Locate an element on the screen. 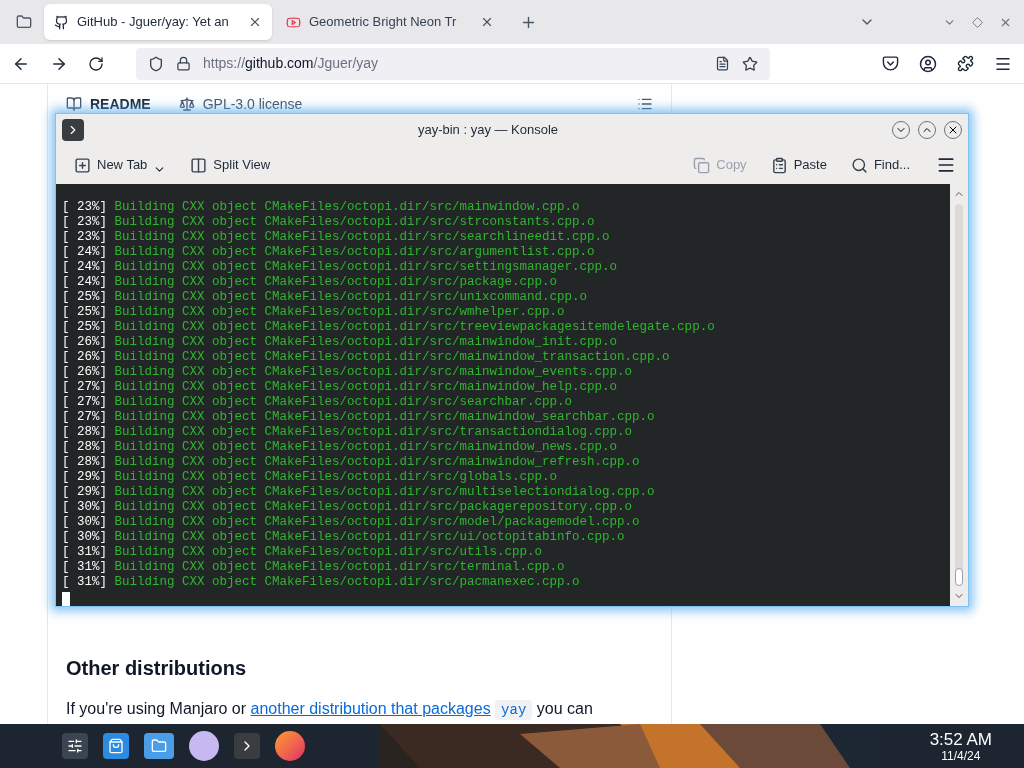 The image size is (1024, 768). build-output: Building CXX object CMakeFiles/octopi.dir/src/unixcommand.cpp.o is located at coordinates (351, 297).